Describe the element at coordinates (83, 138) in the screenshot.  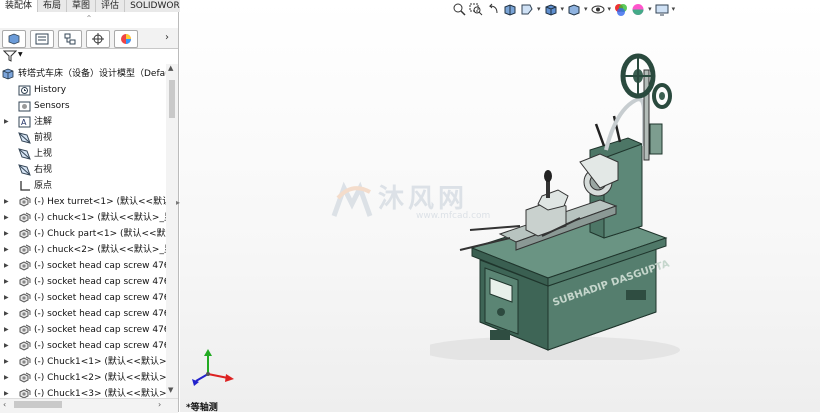
I see `tree-item: 前视` at that location.